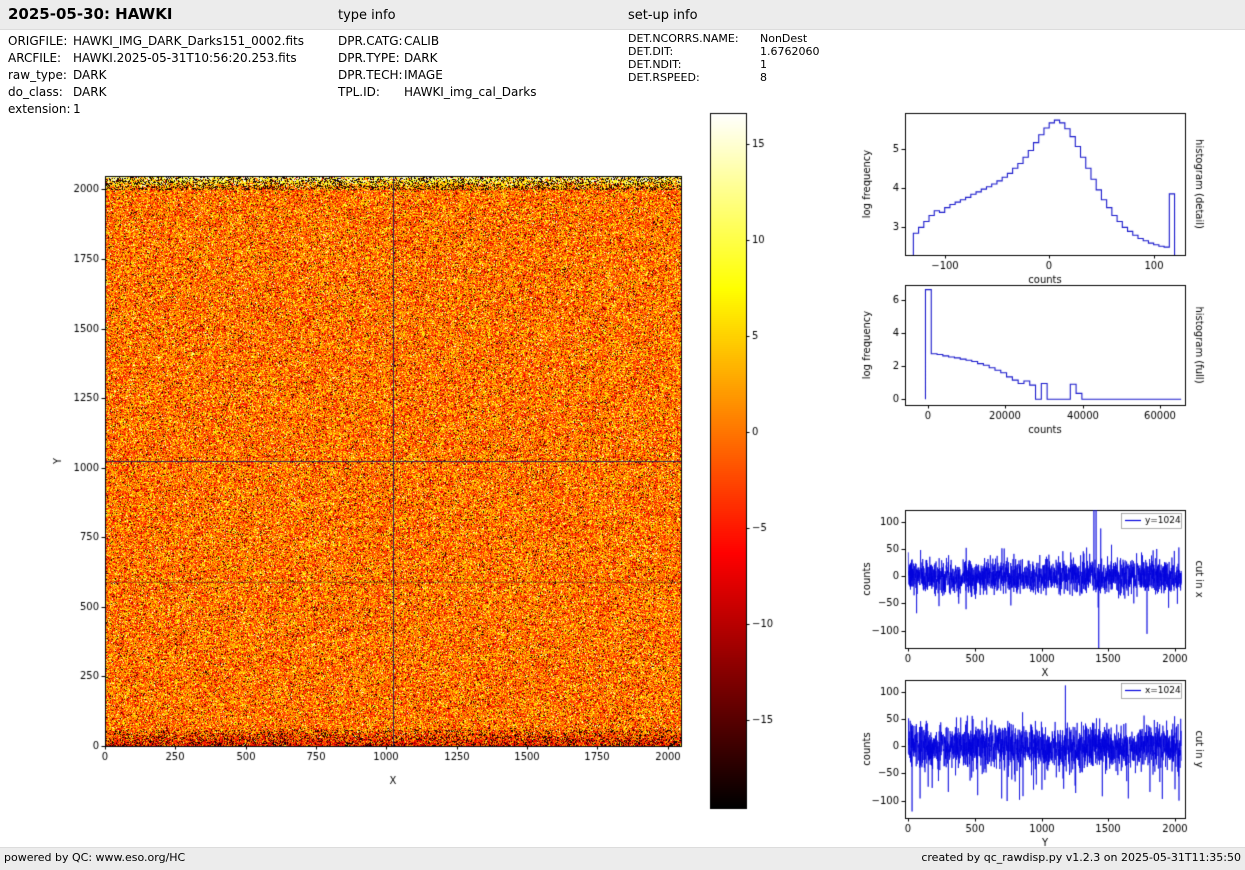 This screenshot has height=870, width=1245. I want to click on meta-value: HAWKI_img_cal_Darks, so click(470, 92).